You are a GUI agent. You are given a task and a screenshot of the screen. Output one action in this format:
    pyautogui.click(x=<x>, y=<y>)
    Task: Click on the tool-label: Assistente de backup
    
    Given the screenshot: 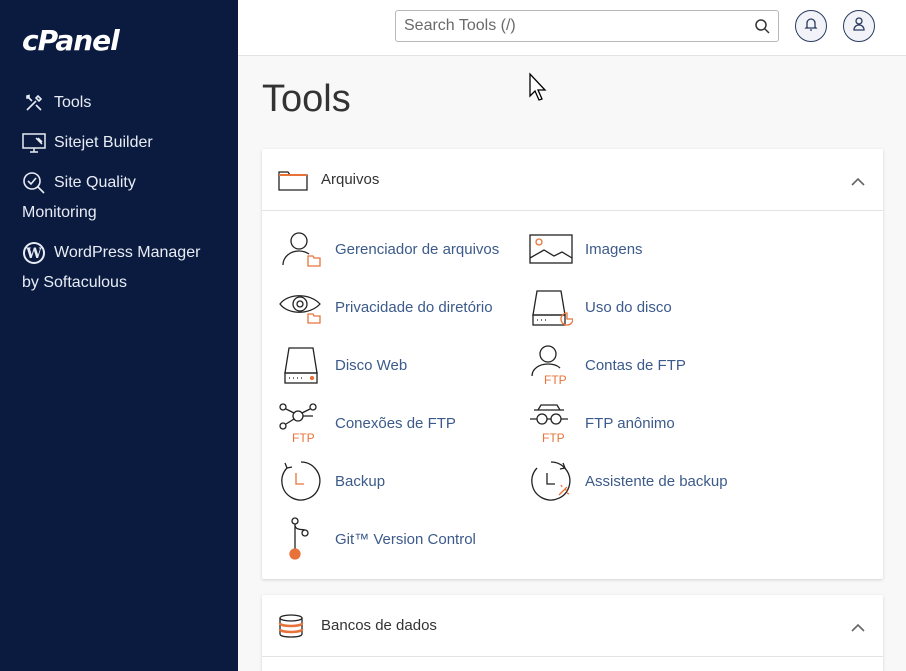 What is the action you would take?
    pyautogui.click(x=656, y=481)
    